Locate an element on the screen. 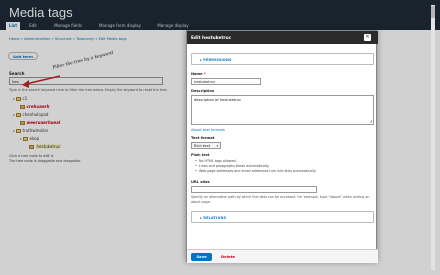  url-alias-label: URL alias is located at coordinates (200, 182).